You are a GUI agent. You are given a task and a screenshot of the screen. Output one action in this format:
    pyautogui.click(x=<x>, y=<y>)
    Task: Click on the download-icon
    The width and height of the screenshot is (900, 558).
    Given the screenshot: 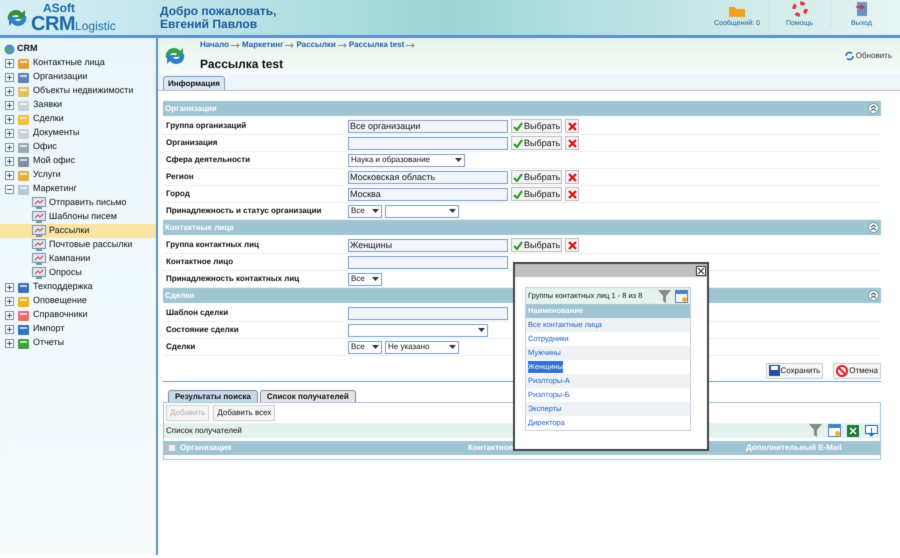 What is the action you would take?
    pyautogui.click(x=871, y=430)
    